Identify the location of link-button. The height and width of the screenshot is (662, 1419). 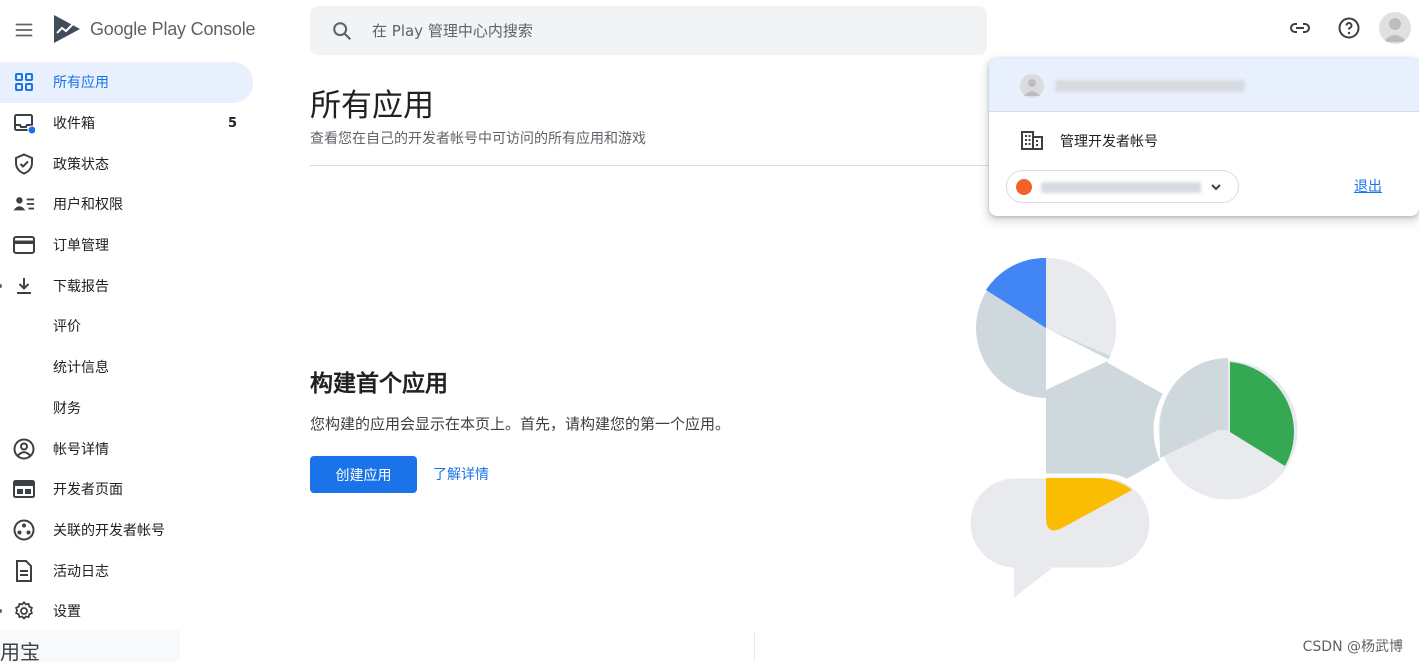
(1300, 28).